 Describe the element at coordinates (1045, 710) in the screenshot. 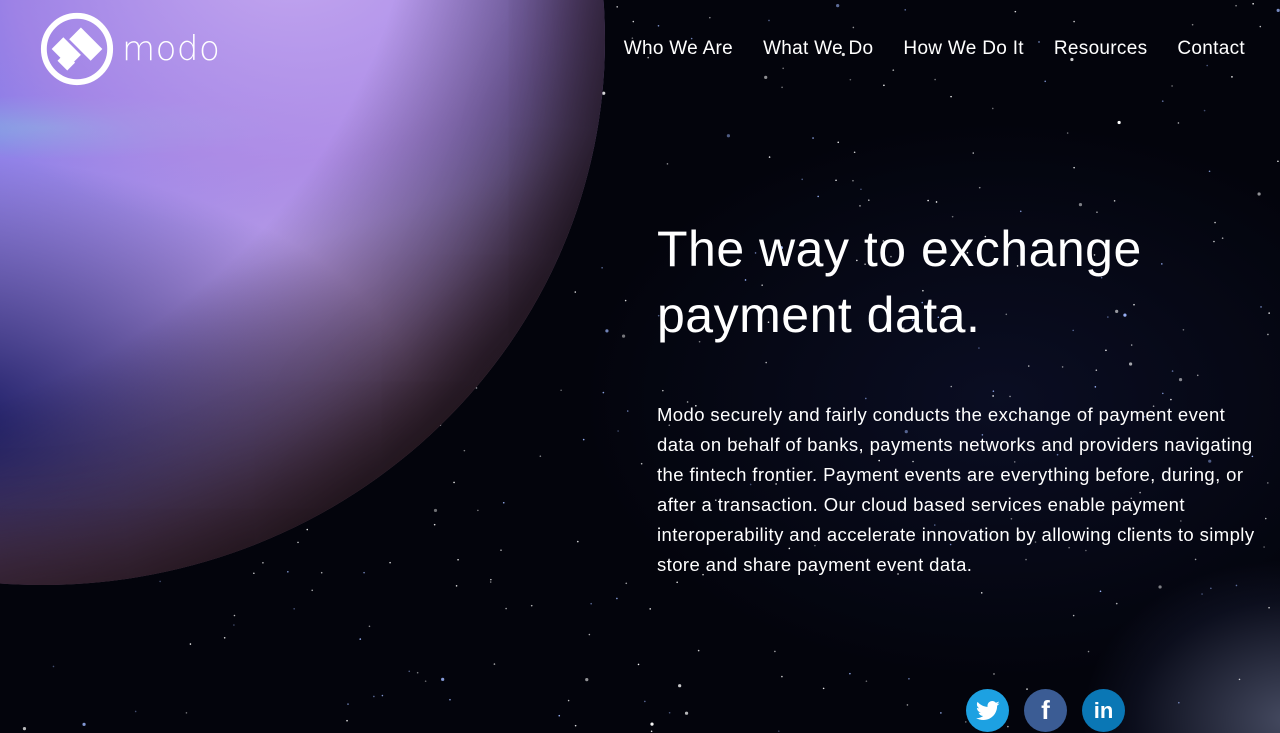

I see `facebook-link: f` at that location.